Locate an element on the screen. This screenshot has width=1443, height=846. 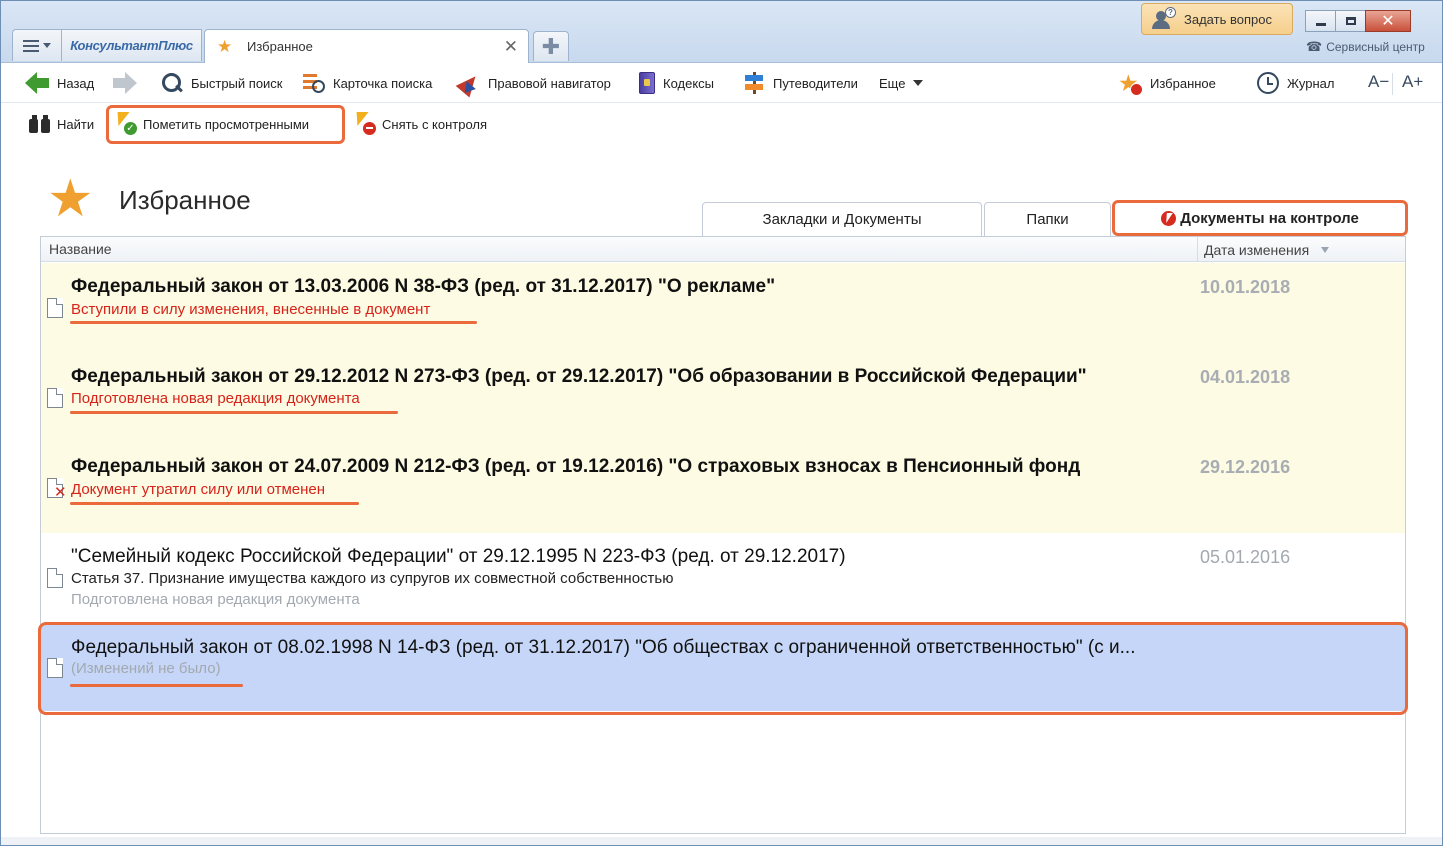
search-card-icon is located at coordinates (314, 83).